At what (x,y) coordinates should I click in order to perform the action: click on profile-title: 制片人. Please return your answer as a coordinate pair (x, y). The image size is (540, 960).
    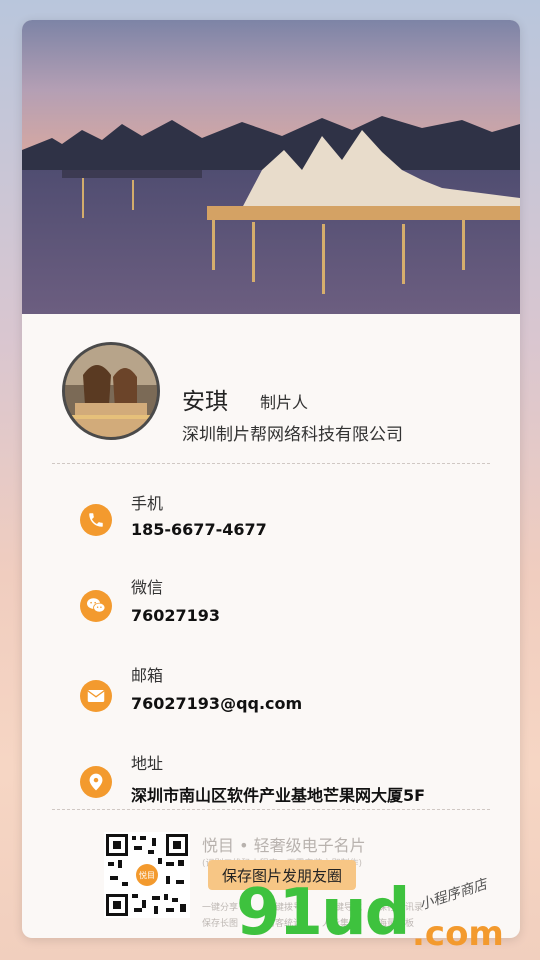
    Looking at the image, I should click on (284, 402).